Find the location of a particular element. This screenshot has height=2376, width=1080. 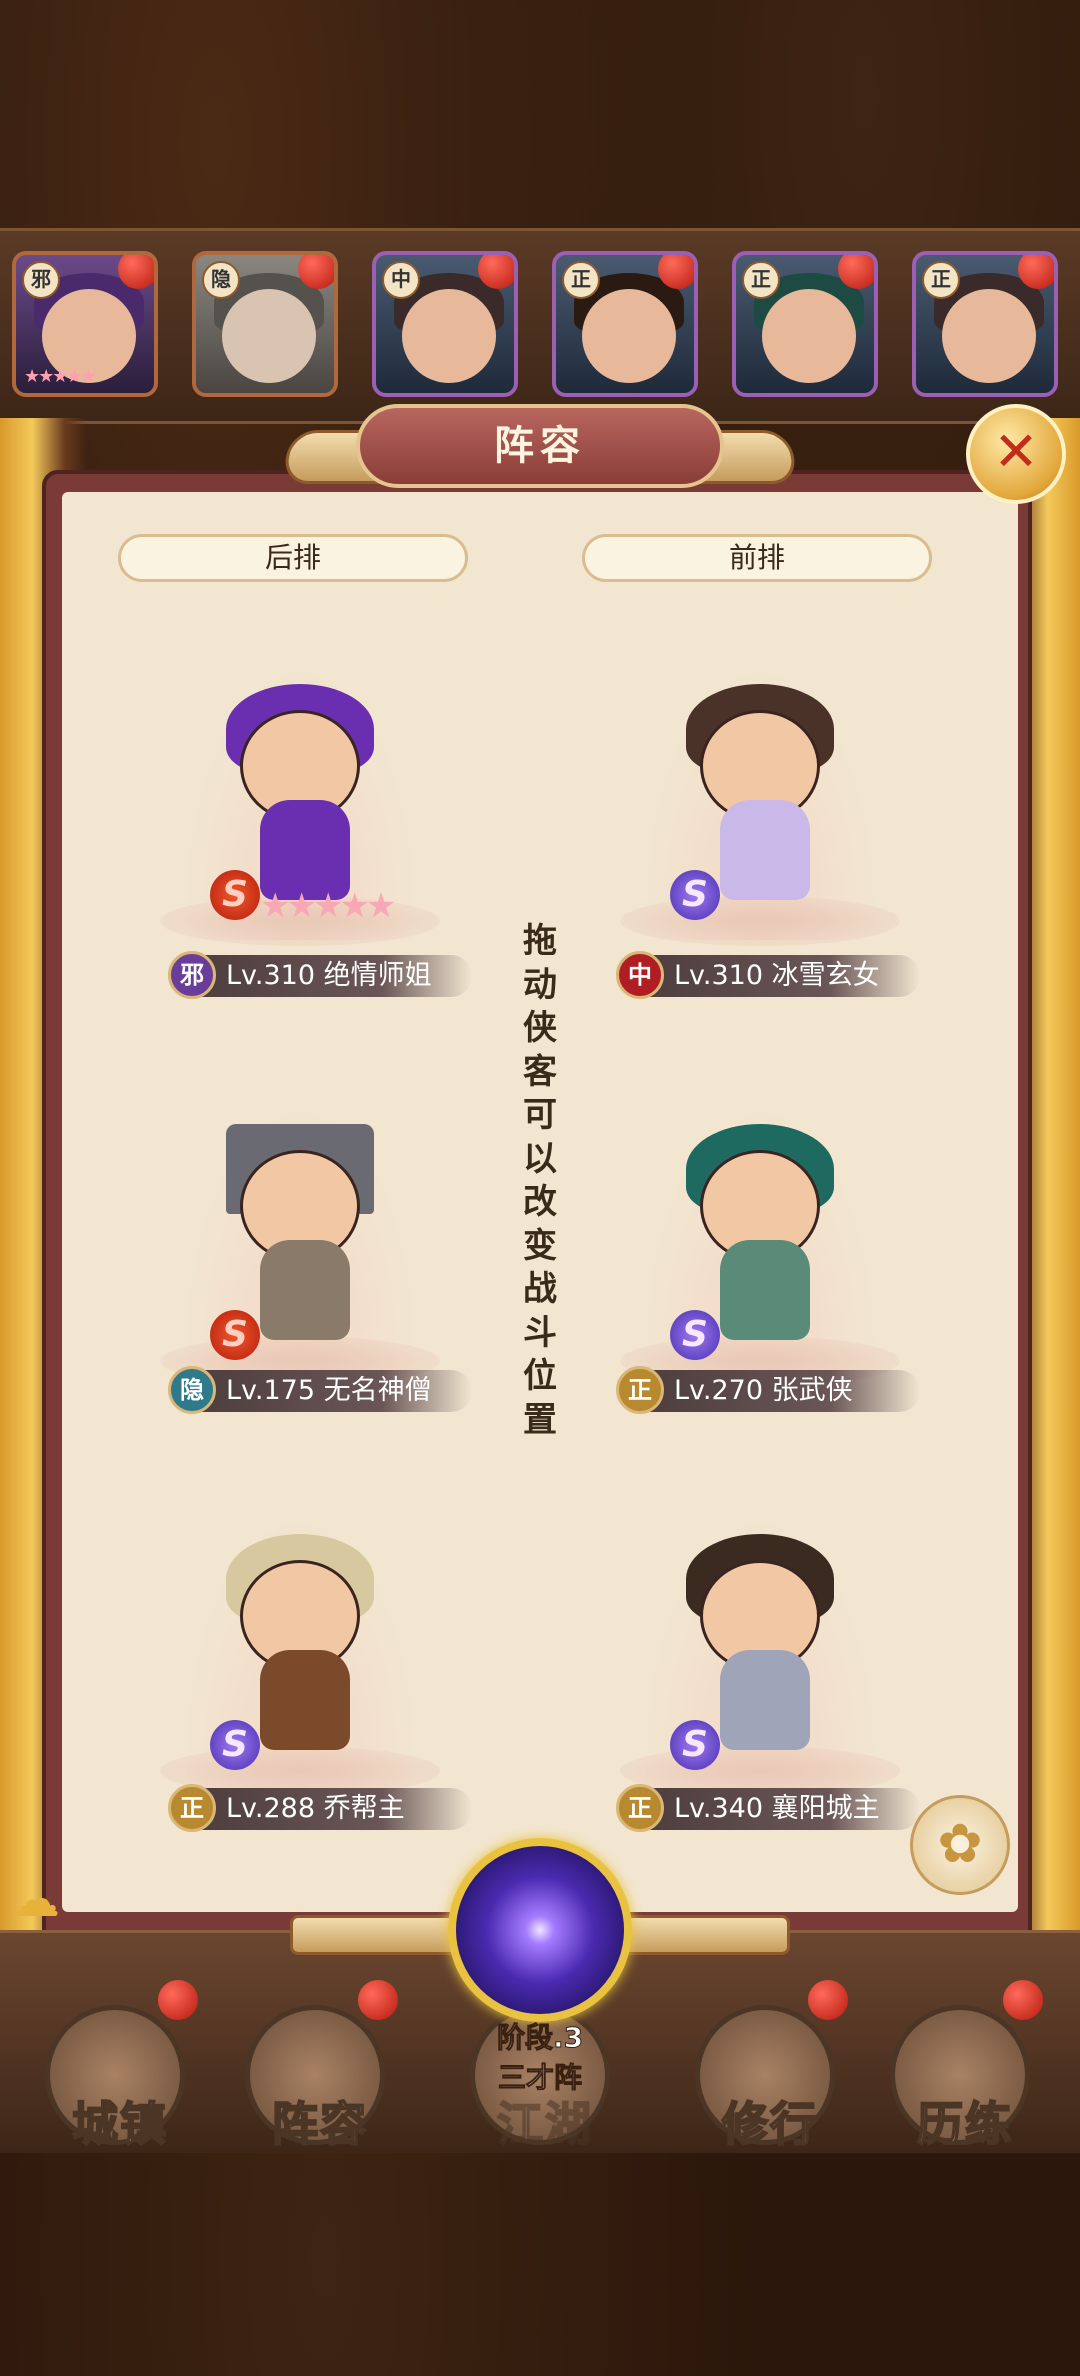

close-button: ✕ is located at coordinates (1016, 454).